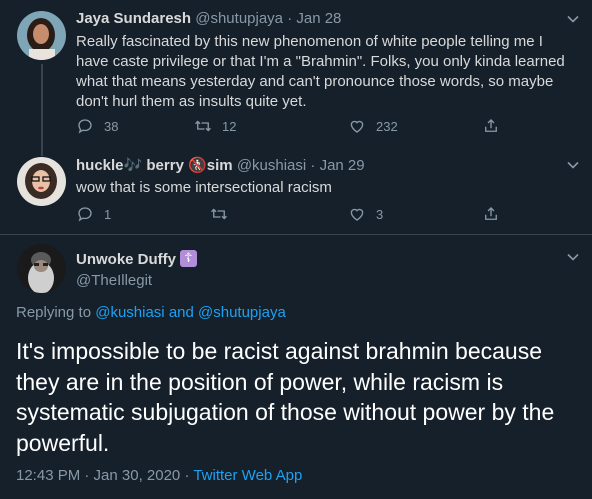 Image resolution: width=592 pixels, height=499 pixels. I want to click on like-button: 232, so click(373, 126).